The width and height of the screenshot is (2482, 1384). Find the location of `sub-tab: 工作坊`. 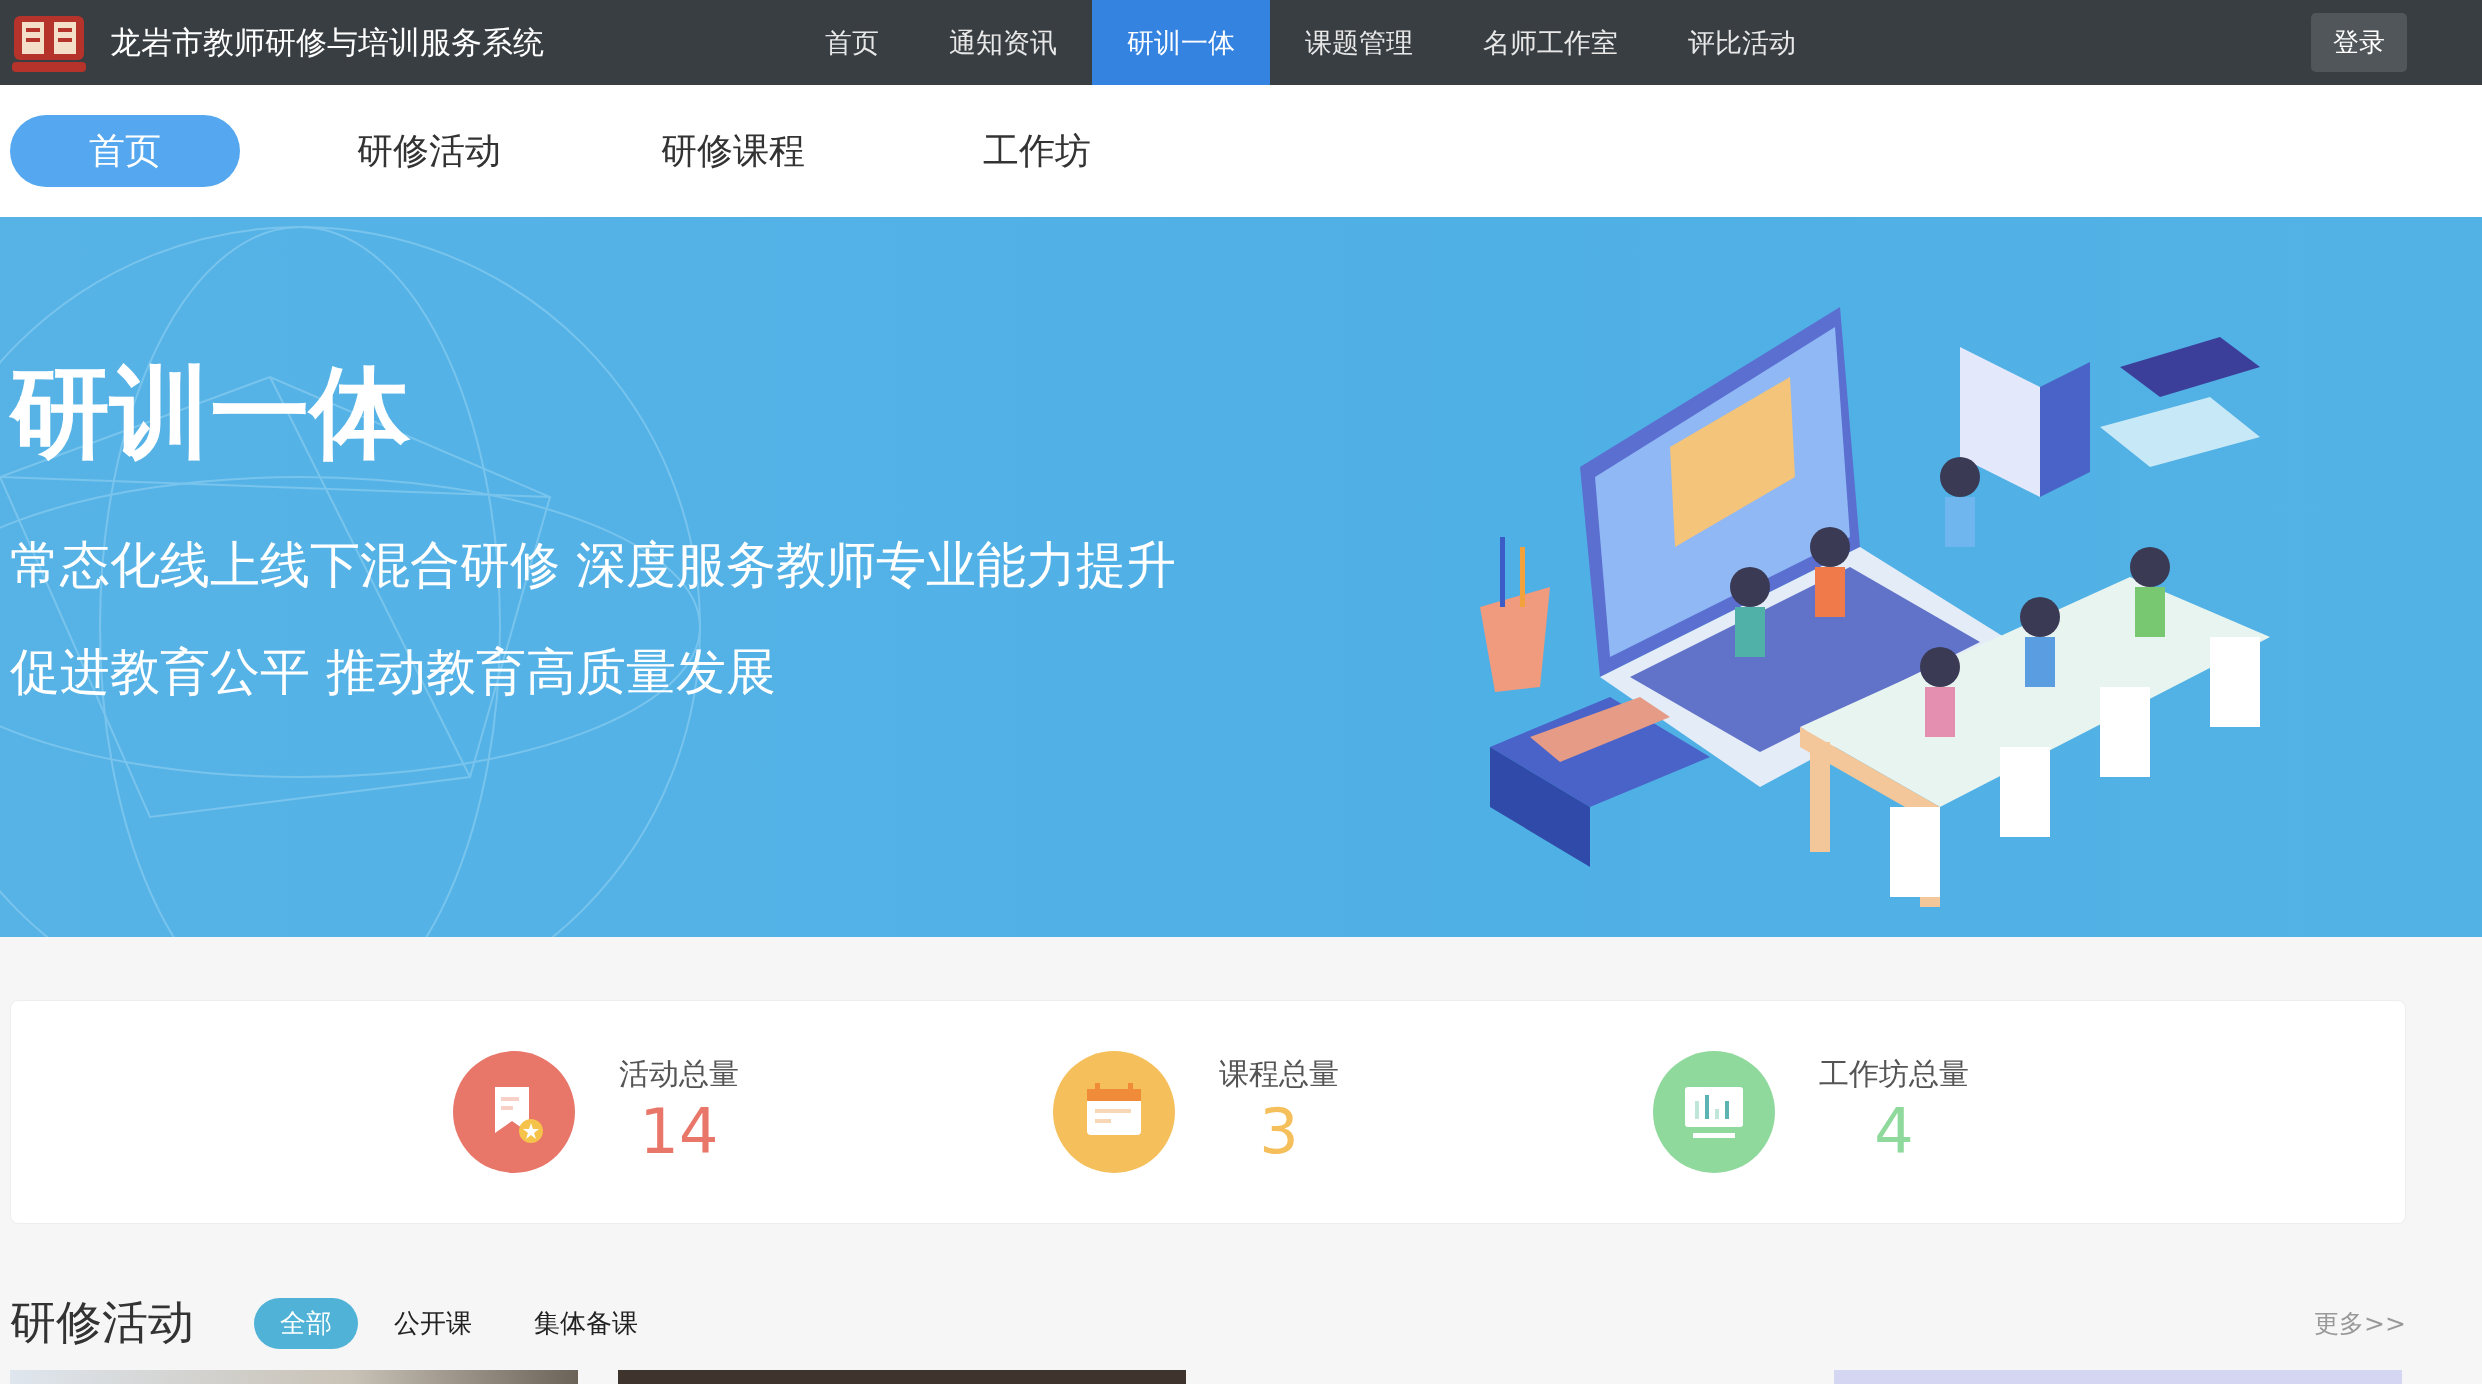

sub-tab: 工作坊 is located at coordinates (1037, 151).